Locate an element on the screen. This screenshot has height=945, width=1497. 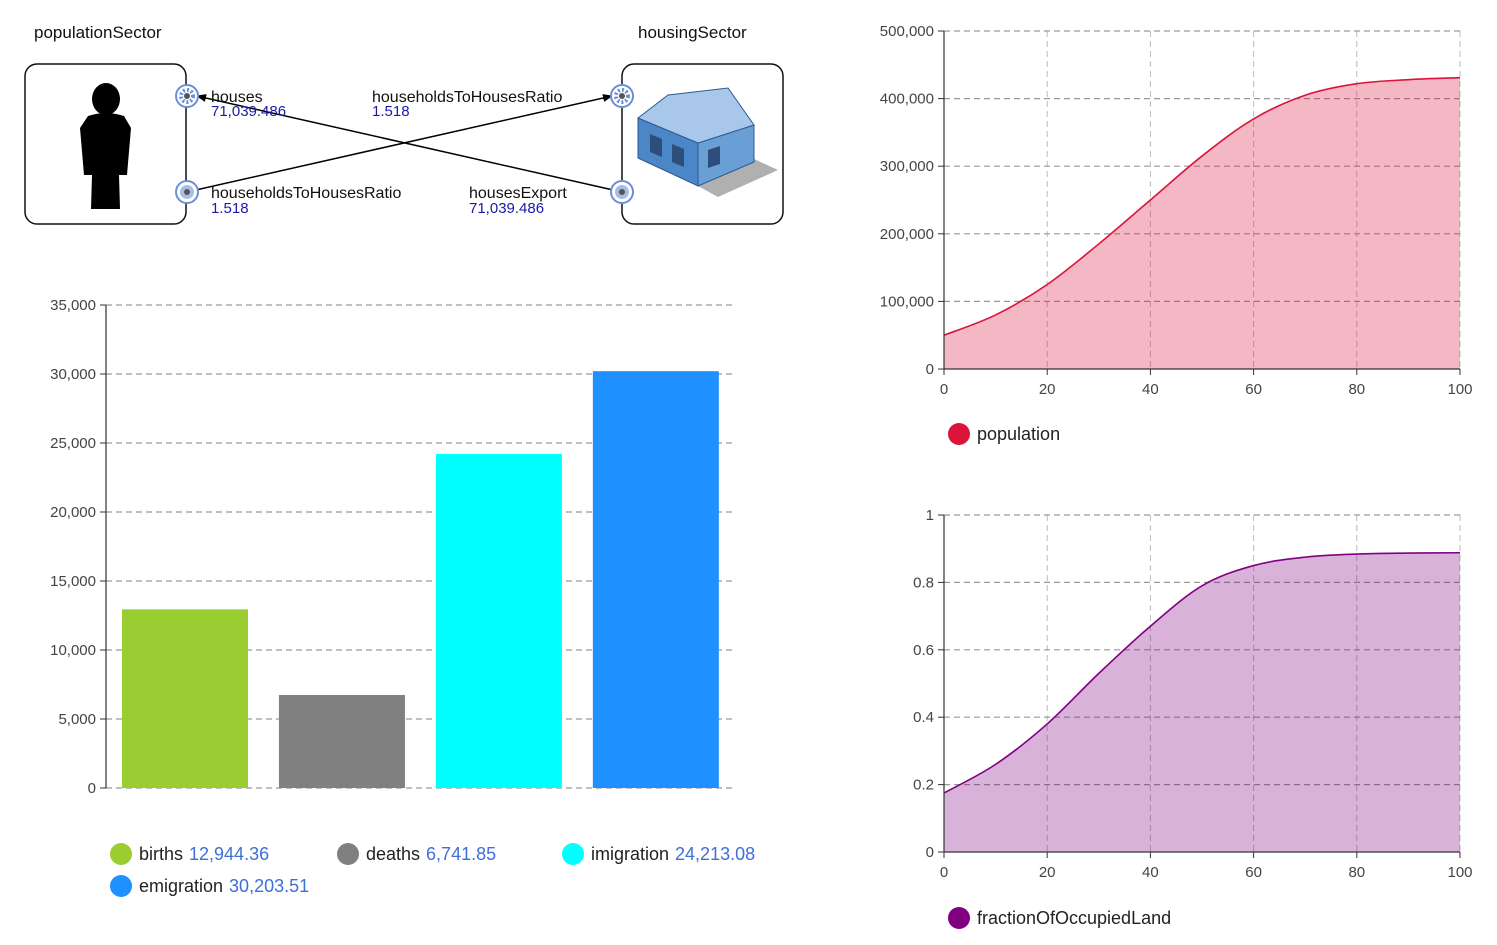
area-fractionOfOccupiedLand is located at coordinates (1202, 702).